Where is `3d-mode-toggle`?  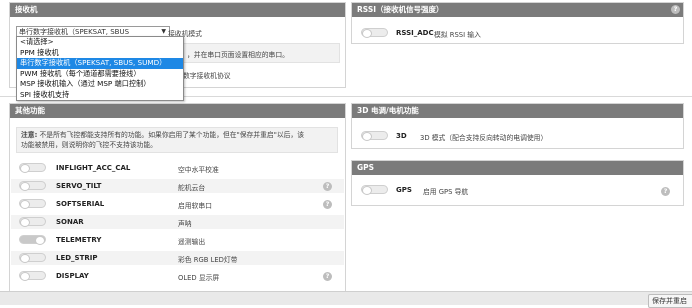
3d-mode-toggle is located at coordinates (374, 136).